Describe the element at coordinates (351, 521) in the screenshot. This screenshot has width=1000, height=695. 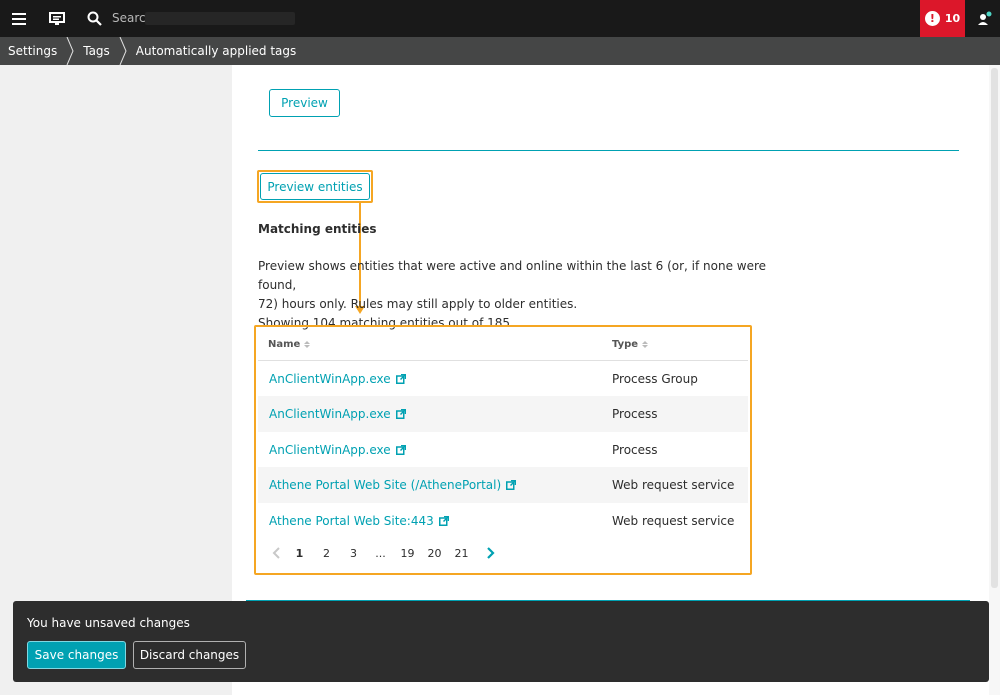
I see `entity-name: Athene Portal Web Site:443` at that location.